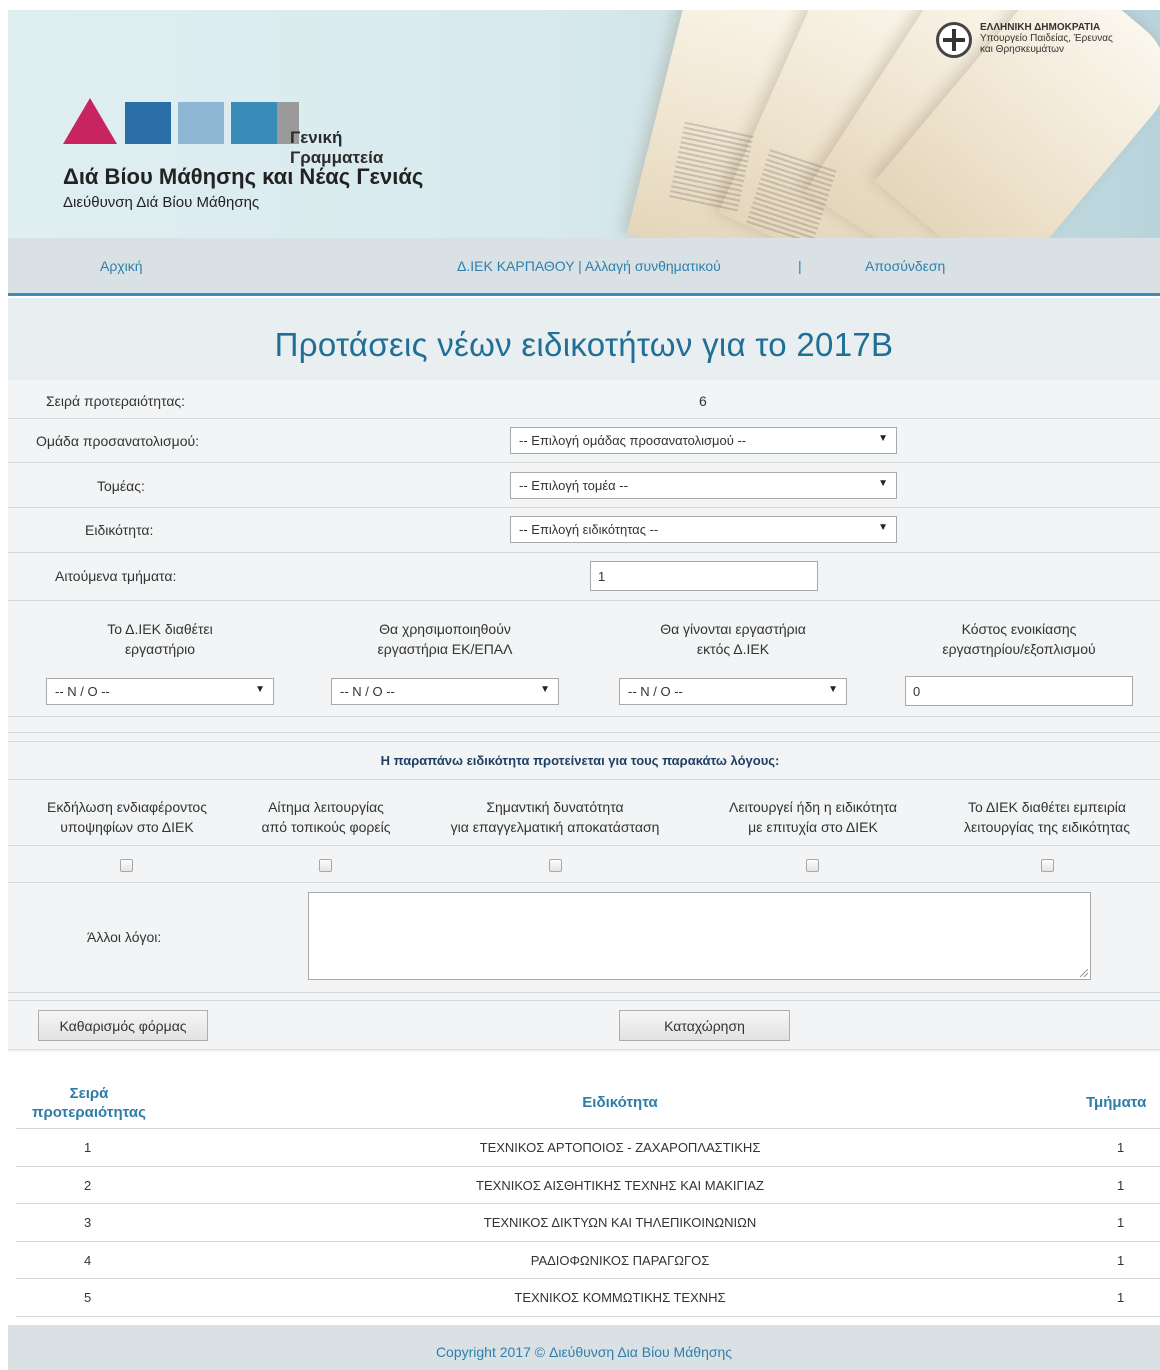  Describe the element at coordinates (326, 817) in the screenshot. I see `reason-2-label: Αίτημα λειτουργίας από τοπικούς φορείς` at that location.